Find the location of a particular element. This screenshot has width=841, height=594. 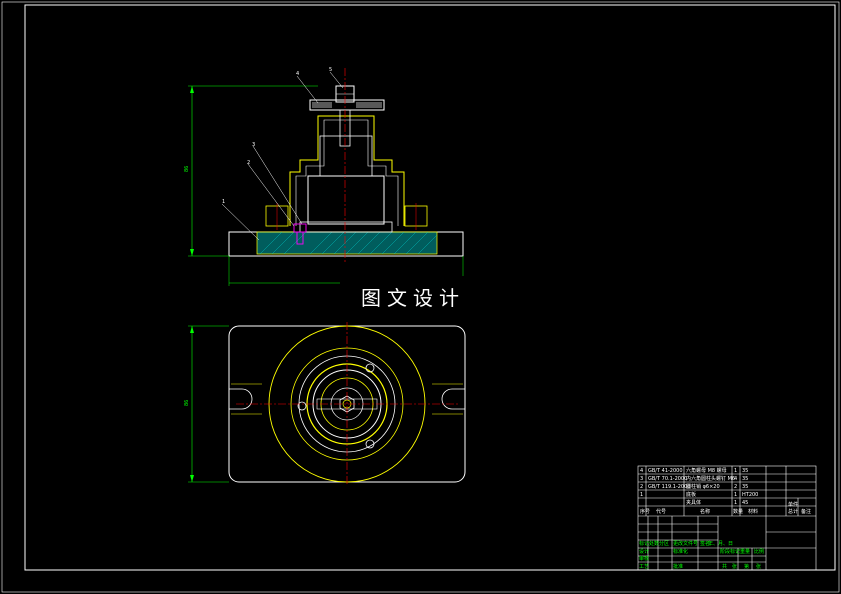

svg-text: GB/T 41-2000 is located at coordinates (665, 471).